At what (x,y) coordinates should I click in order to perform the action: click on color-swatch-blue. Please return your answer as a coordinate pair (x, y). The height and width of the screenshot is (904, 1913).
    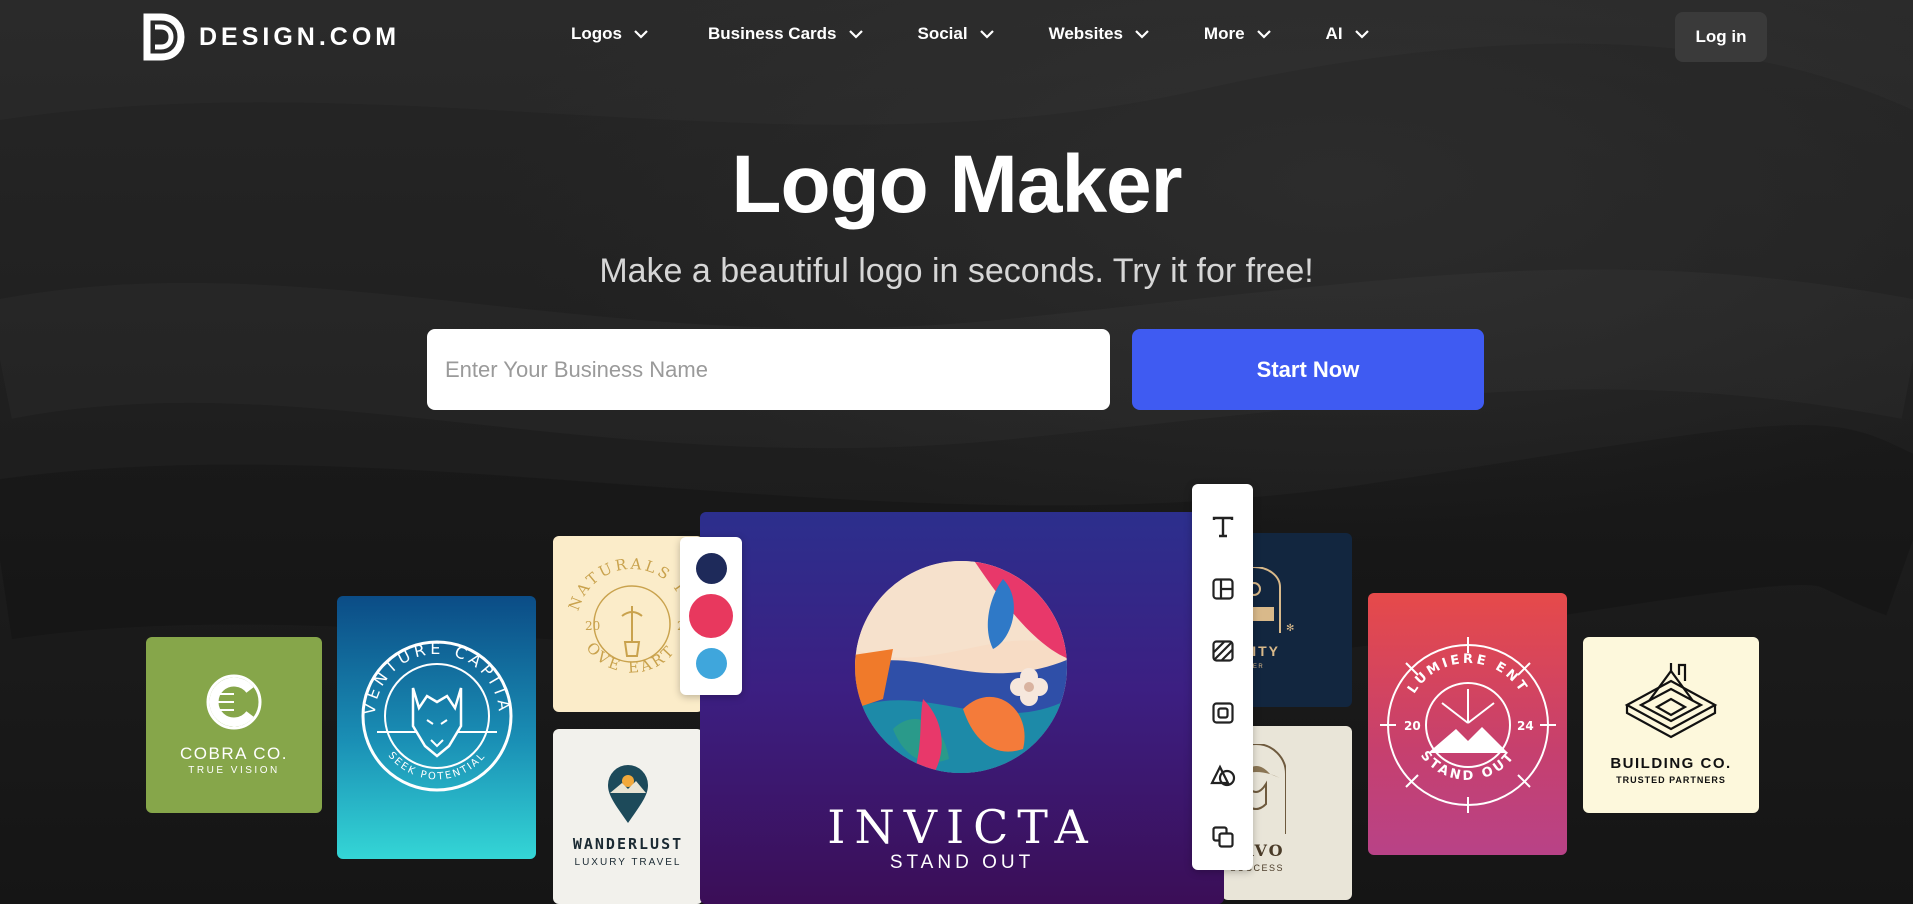
    Looking at the image, I should click on (711, 663).